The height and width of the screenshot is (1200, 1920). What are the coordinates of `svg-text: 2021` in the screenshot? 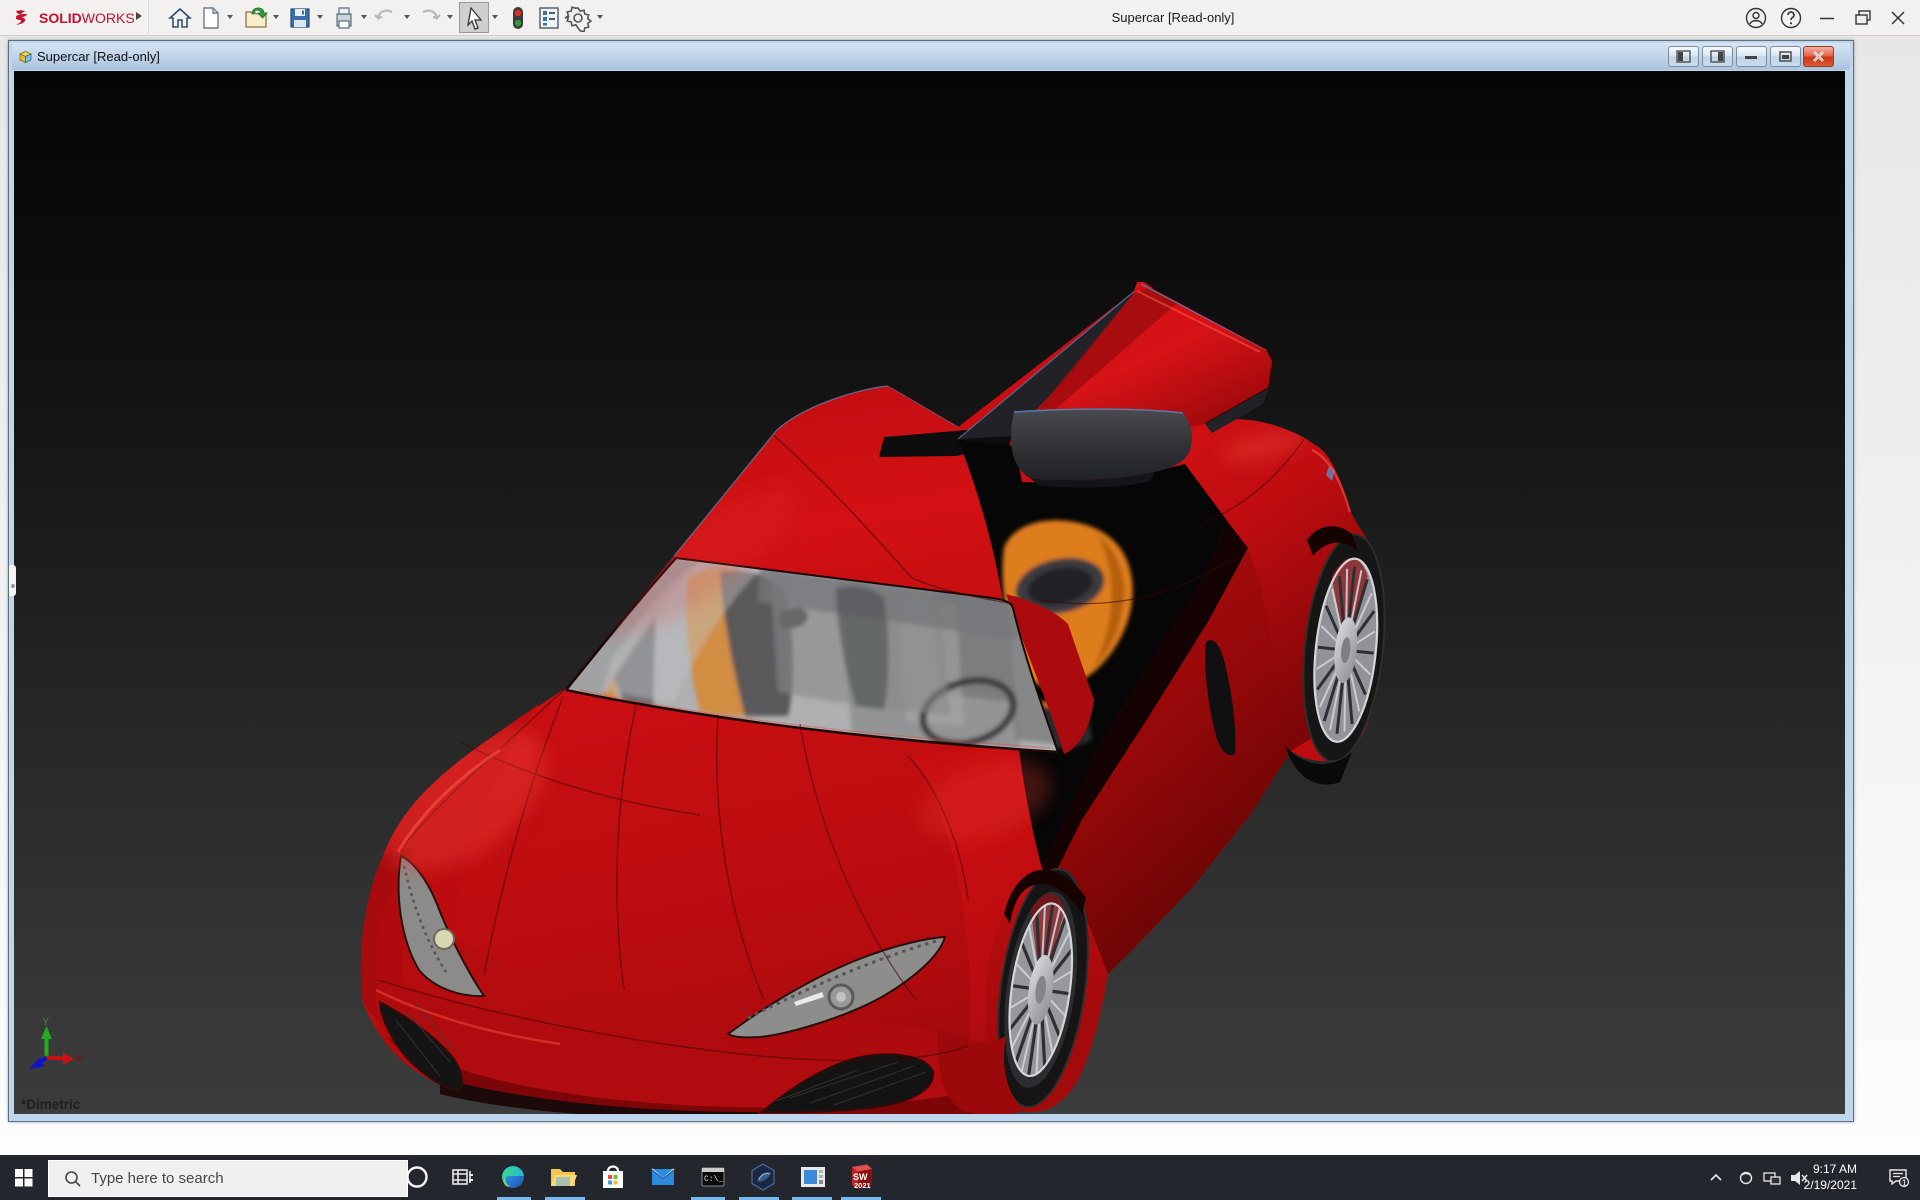 It's located at (862, 1185).